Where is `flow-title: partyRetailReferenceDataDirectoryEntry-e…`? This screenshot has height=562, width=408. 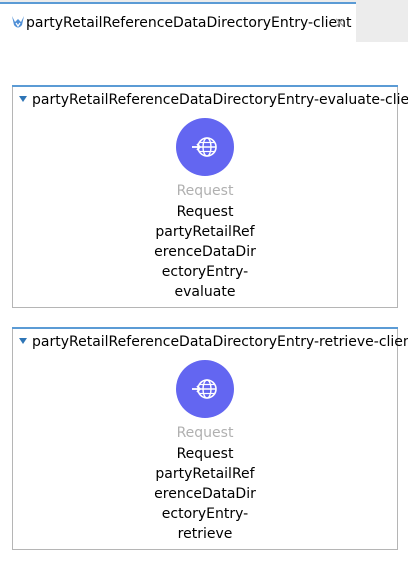
flow-title: partyRetailReferenceDataDirectoryEntry-e… is located at coordinates (220, 100).